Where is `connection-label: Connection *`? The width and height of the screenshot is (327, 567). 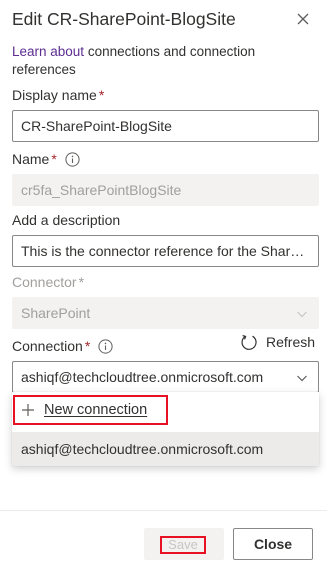 connection-label: Connection * is located at coordinates (62, 346).